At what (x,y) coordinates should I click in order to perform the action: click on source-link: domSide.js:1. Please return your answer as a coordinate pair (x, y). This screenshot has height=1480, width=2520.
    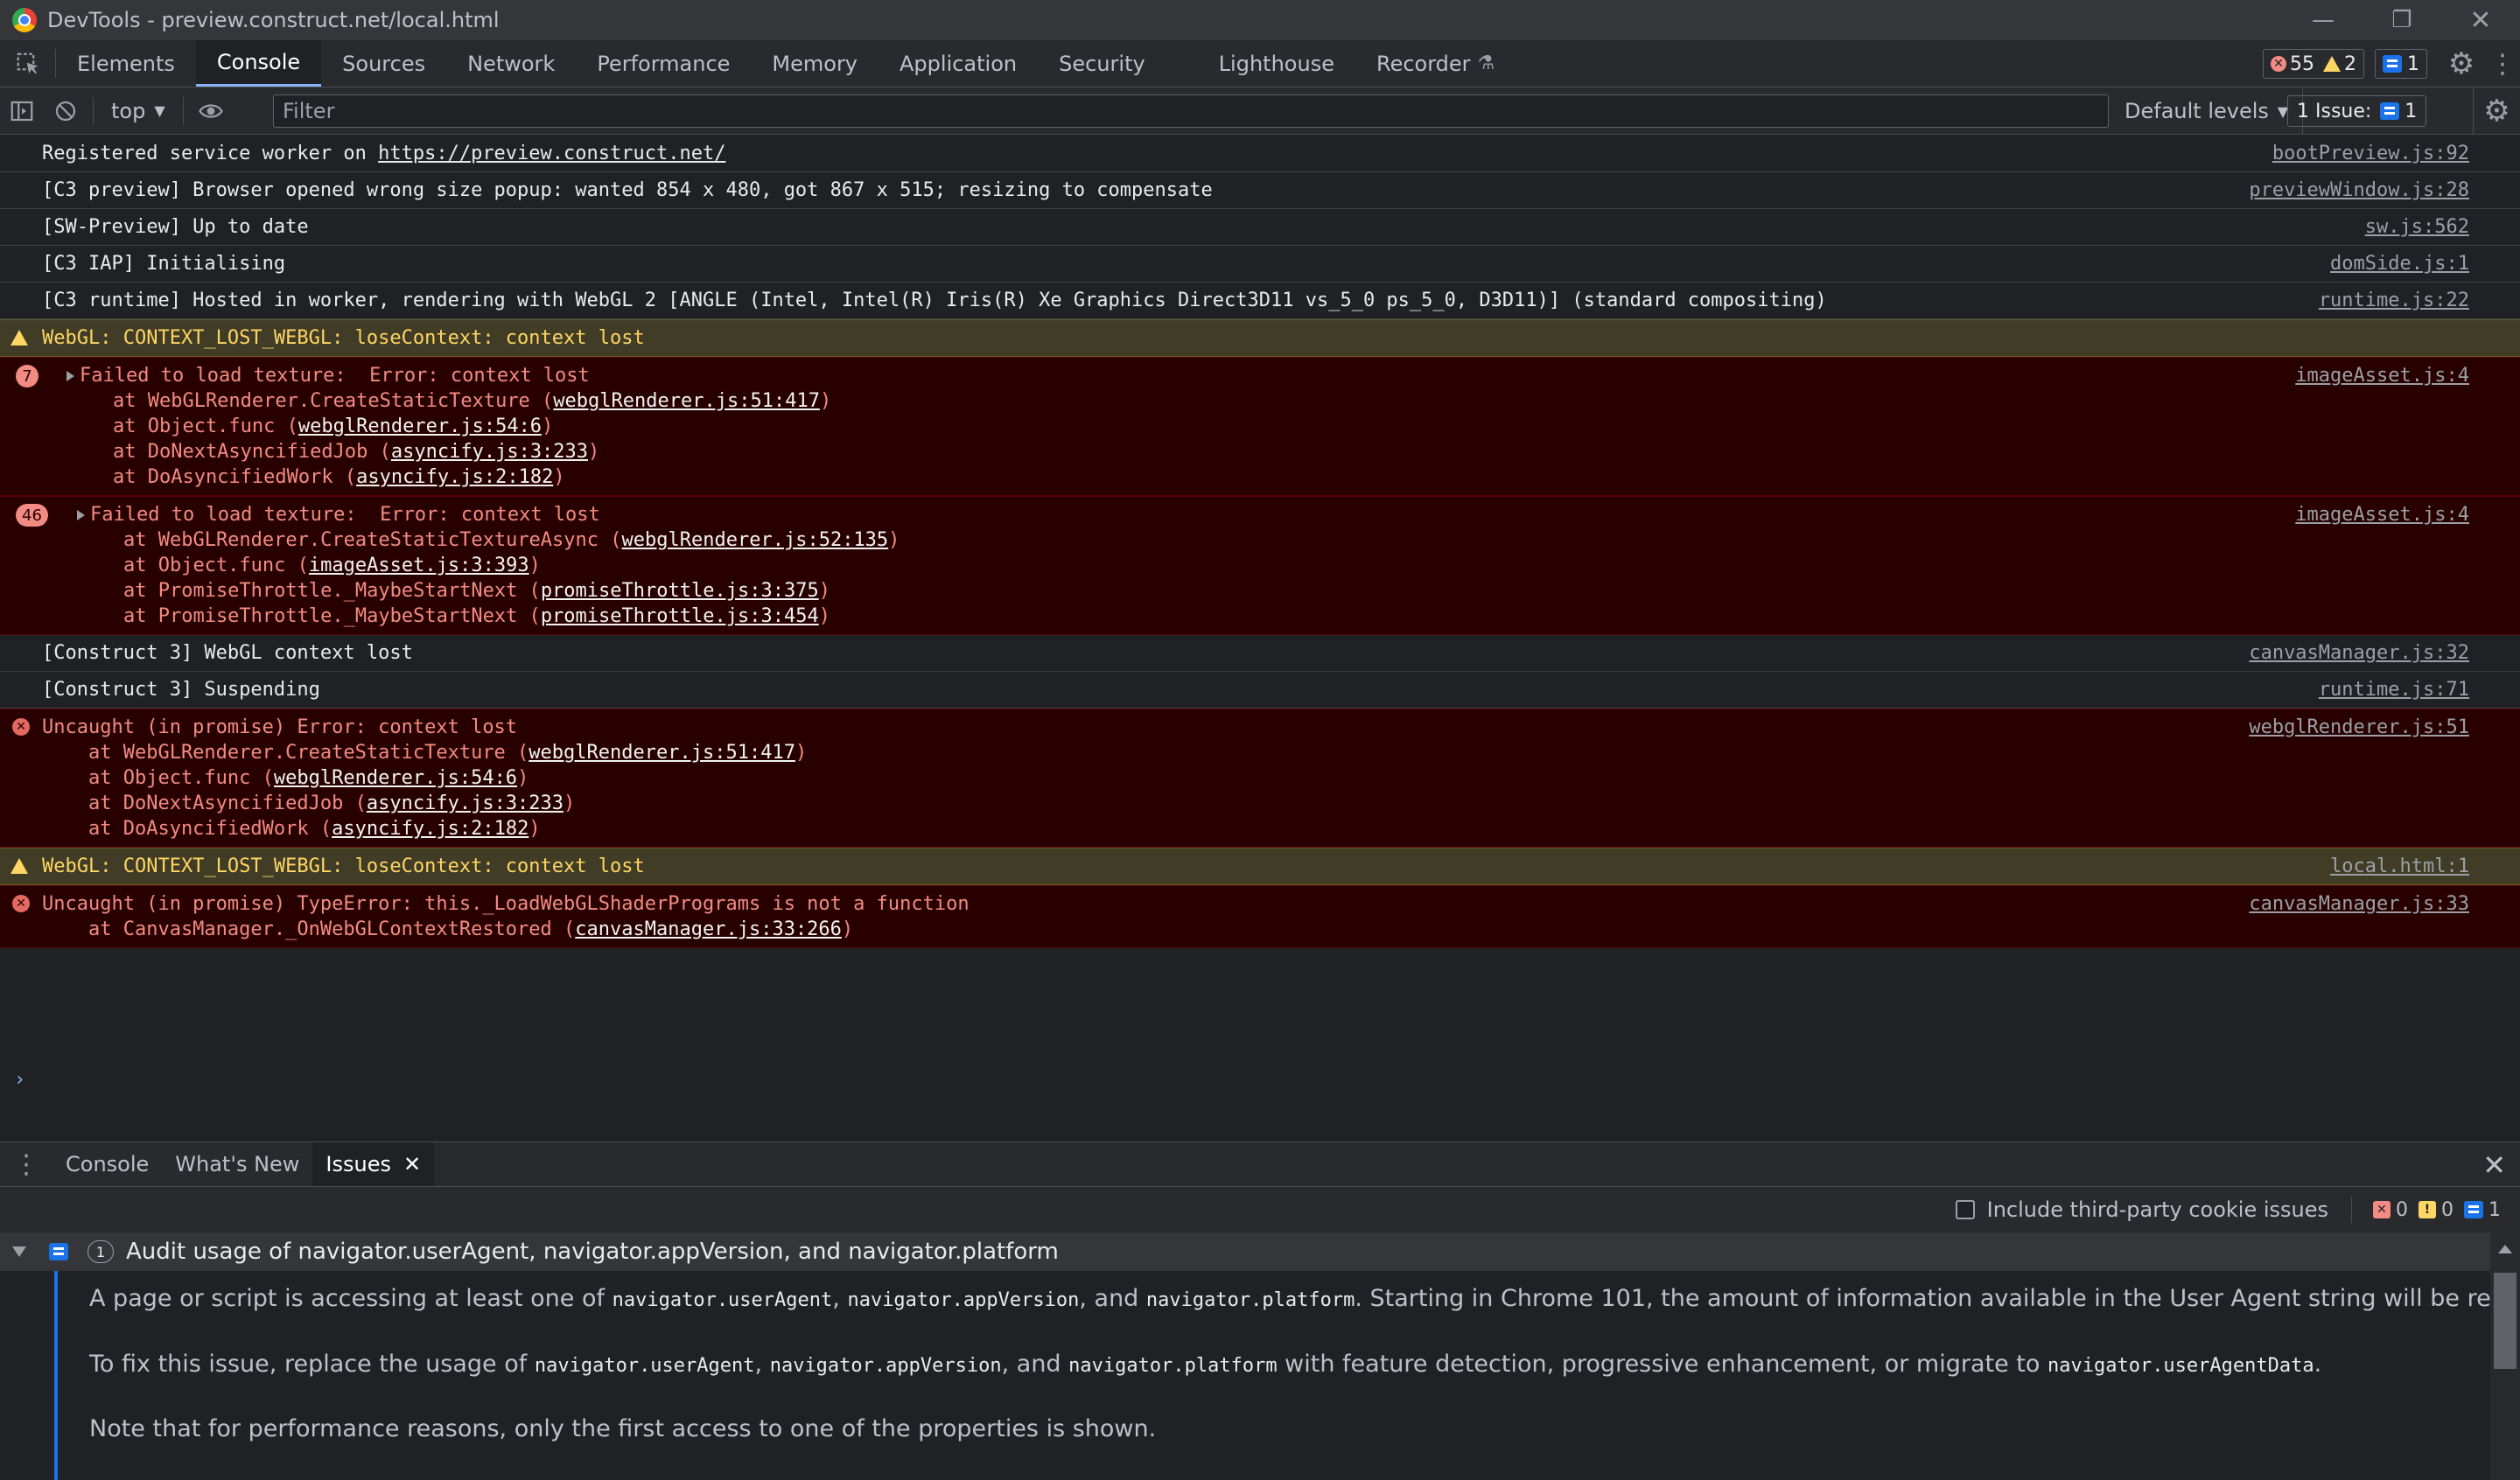
    Looking at the image, I should click on (2399, 264).